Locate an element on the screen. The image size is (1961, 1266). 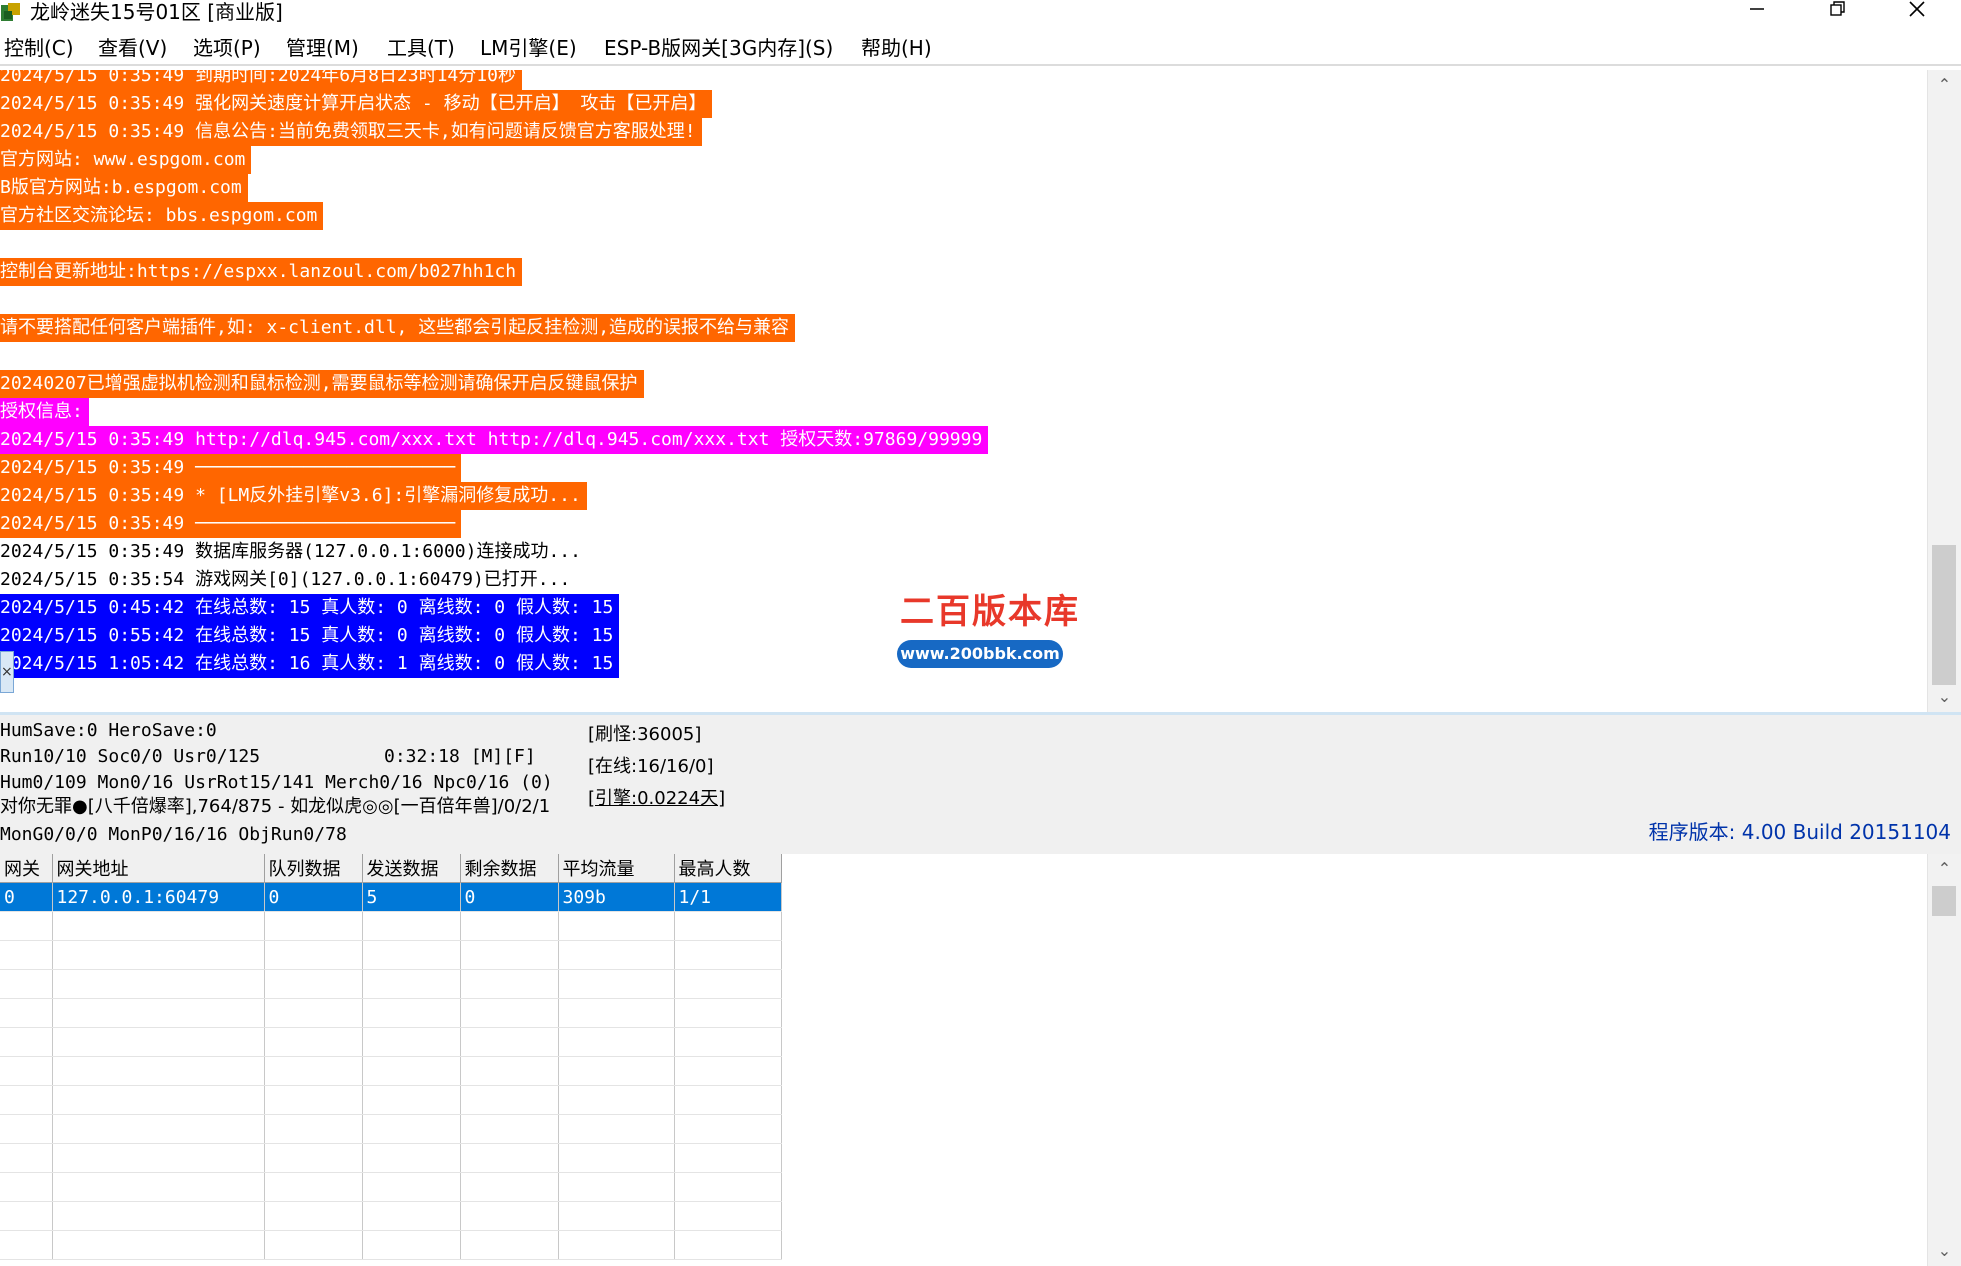
column-header: 队列数据 is located at coordinates (313, 868).